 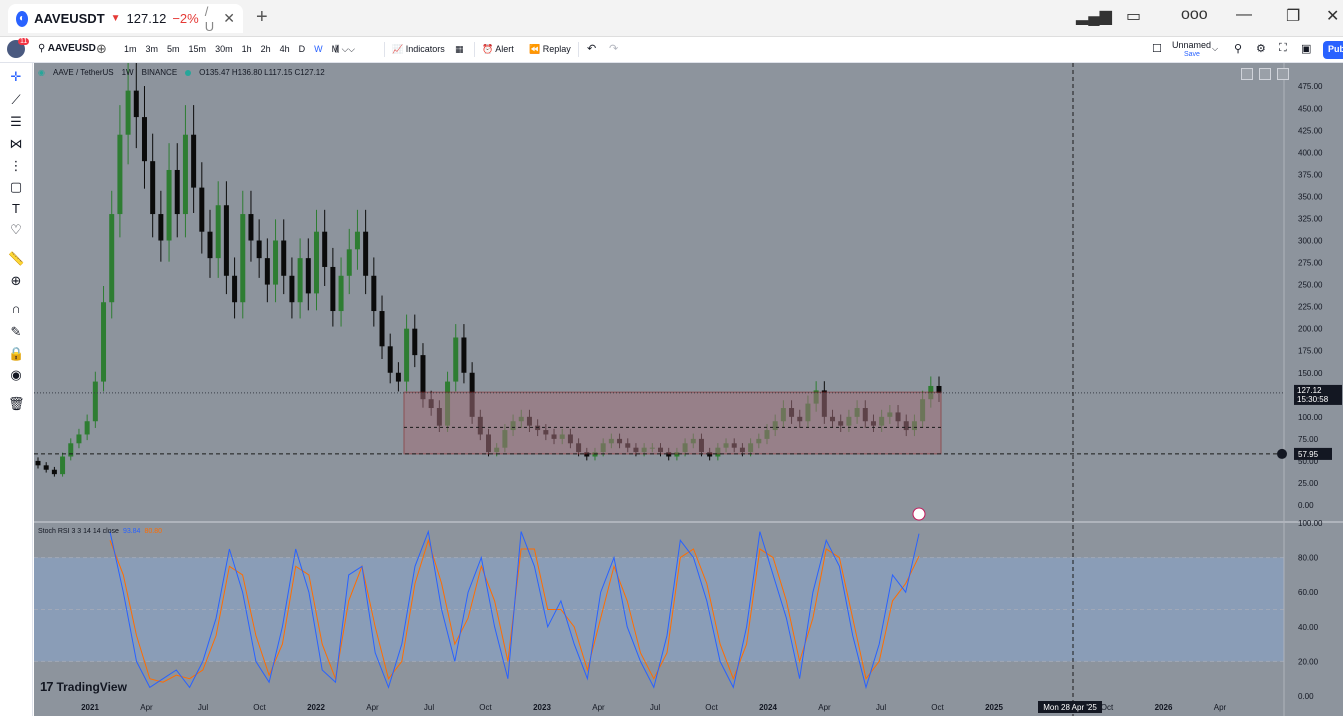 What do you see at coordinates (1283, 74) in the screenshot?
I see `pane-close-icon` at bounding box center [1283, 74].